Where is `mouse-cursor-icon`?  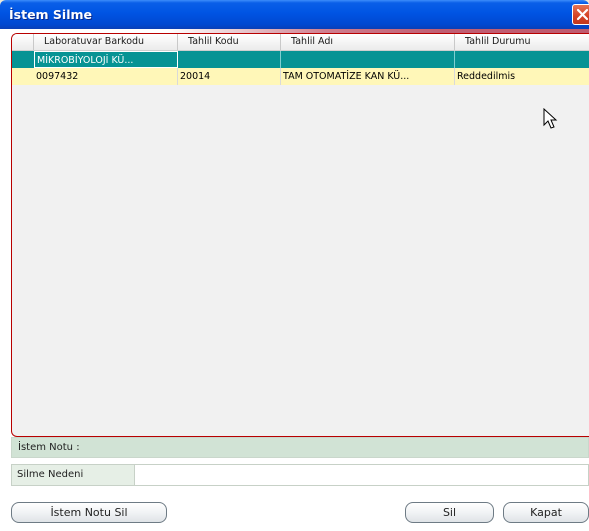
mouse-cursor-icon is located at coordinates (550, 118).